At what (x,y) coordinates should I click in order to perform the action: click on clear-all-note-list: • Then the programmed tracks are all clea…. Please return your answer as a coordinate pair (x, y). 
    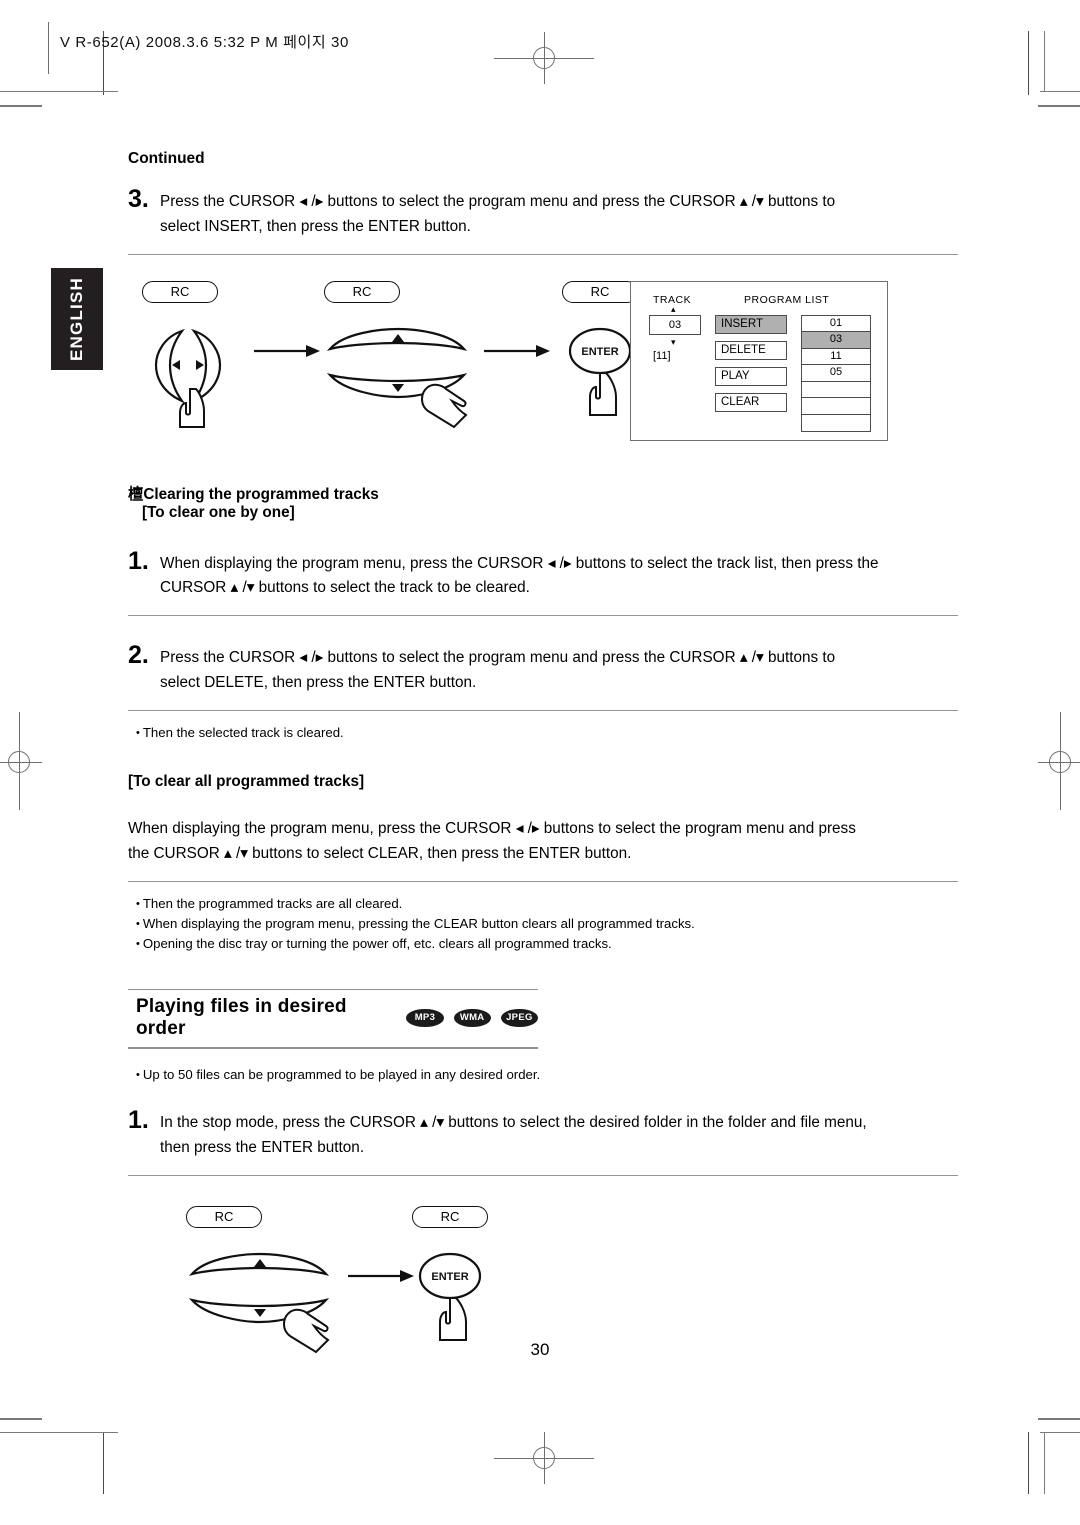
    Looking at the image, I should click on (547, 924).